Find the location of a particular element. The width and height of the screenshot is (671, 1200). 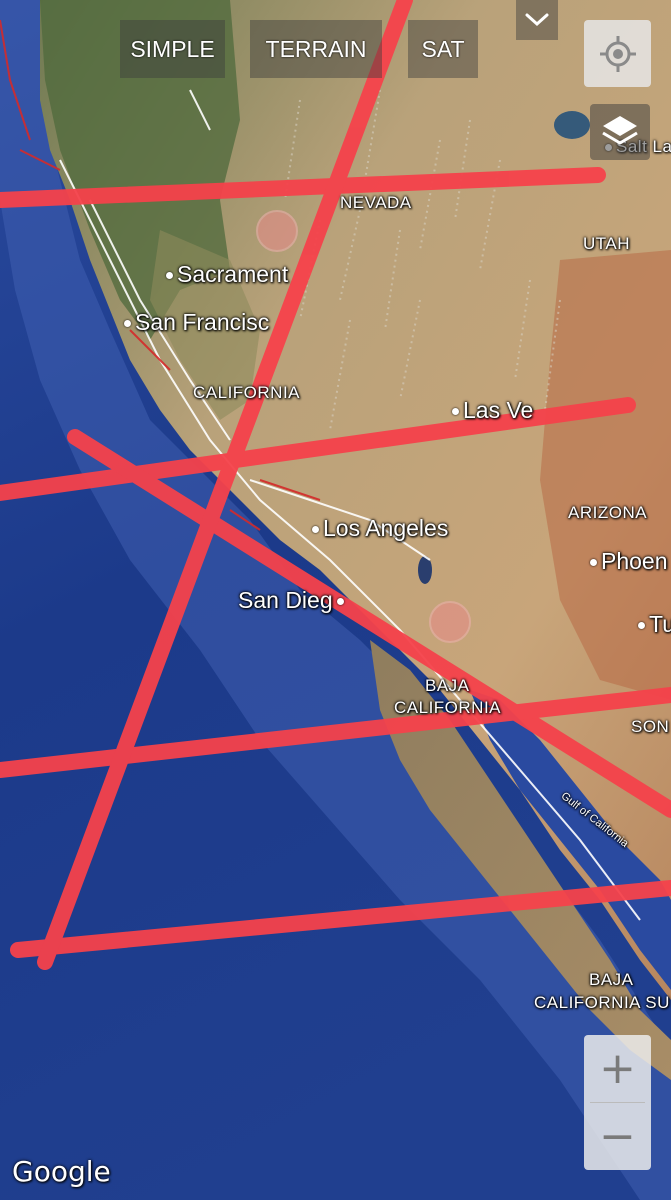

label-baja-california-1: BAJA is located at coordinates (447, 685).